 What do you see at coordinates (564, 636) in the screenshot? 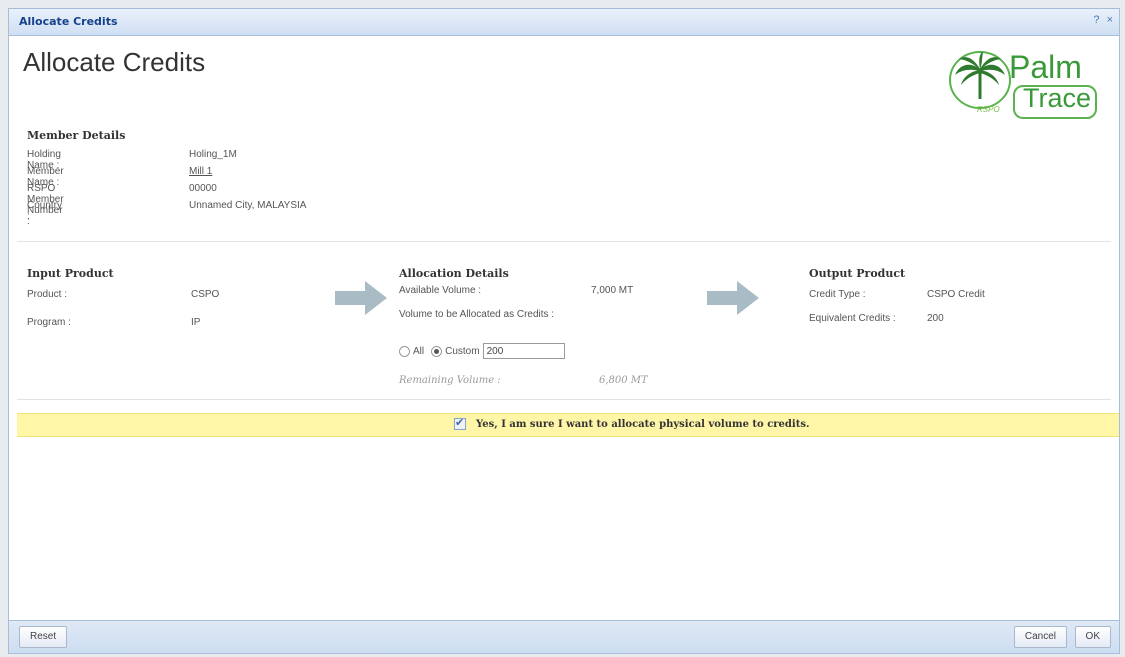
I see `dialog-footer: Reset Cancel OK` at bounding box center [564, 636].